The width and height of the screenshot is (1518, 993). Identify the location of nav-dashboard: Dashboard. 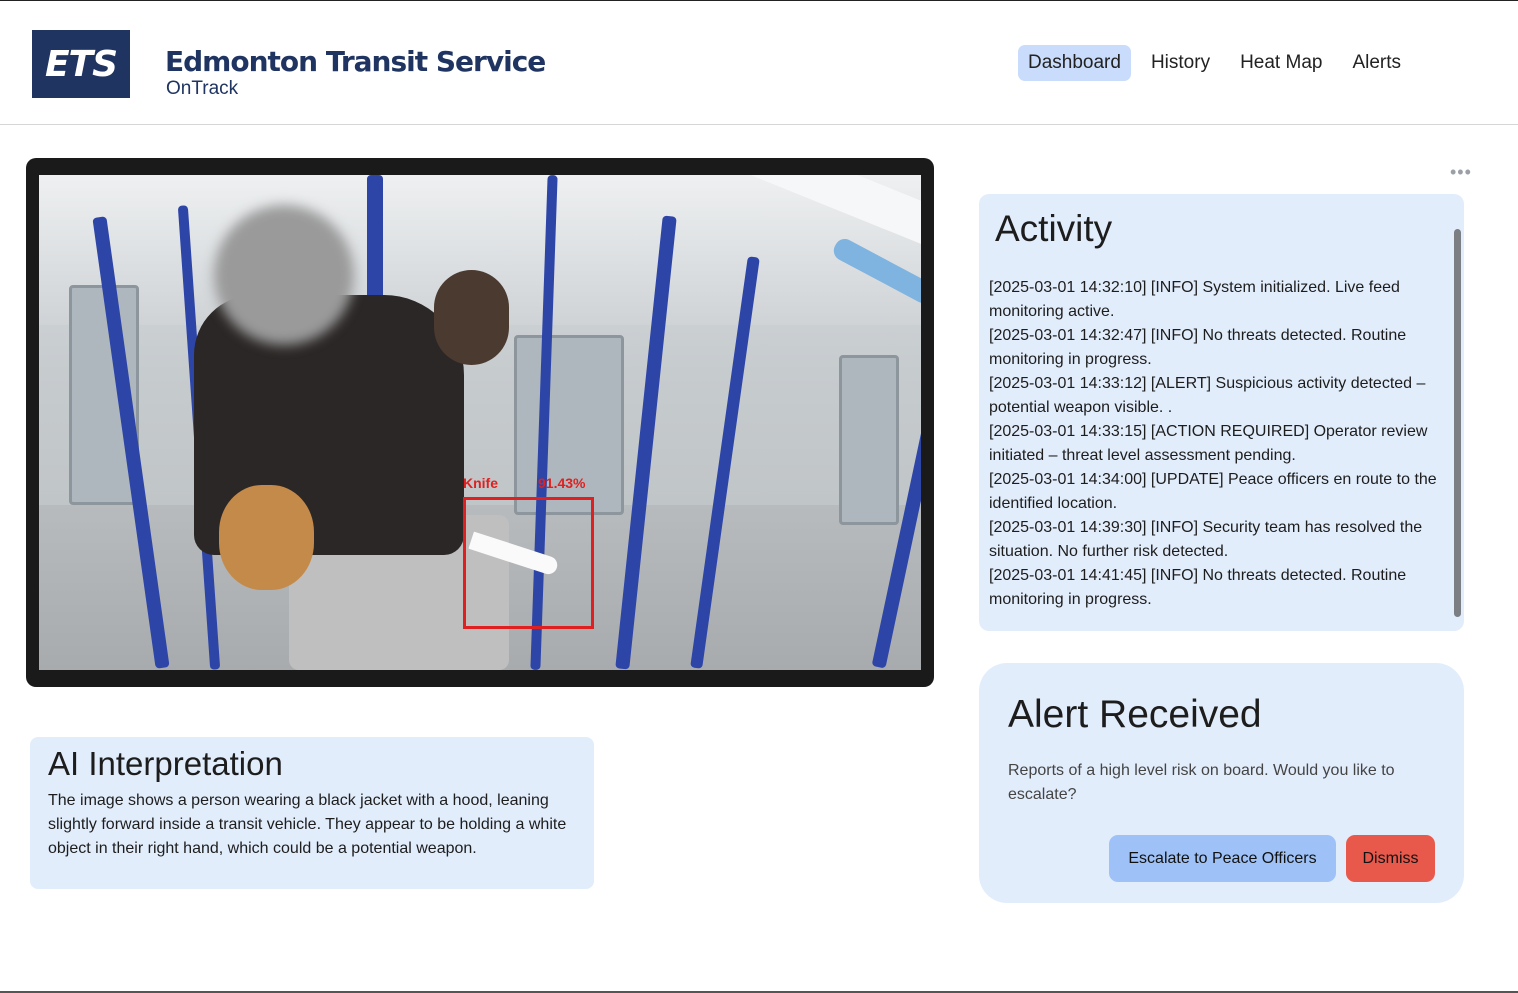
(1074, 63).